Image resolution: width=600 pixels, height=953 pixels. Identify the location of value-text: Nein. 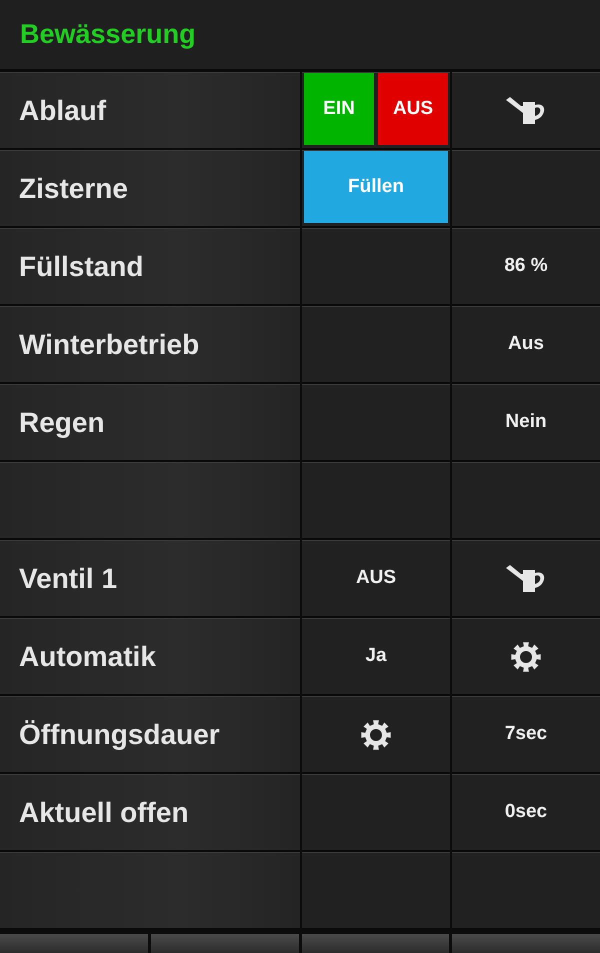
(526, 422).